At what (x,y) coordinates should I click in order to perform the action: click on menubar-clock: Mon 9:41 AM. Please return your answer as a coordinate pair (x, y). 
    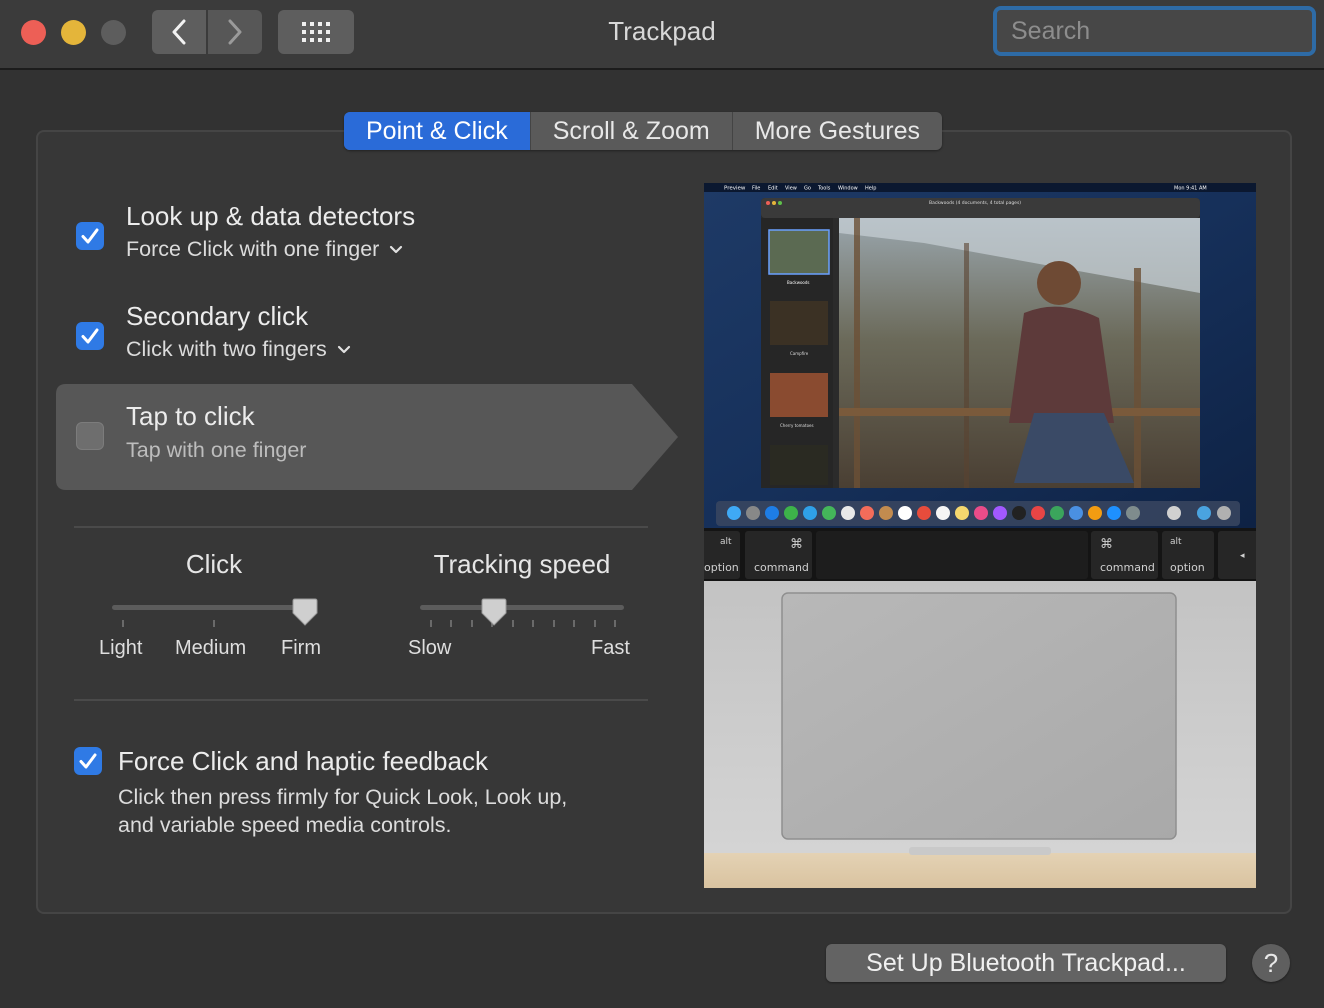
    Looking at the image, I should click on (1190, 189).